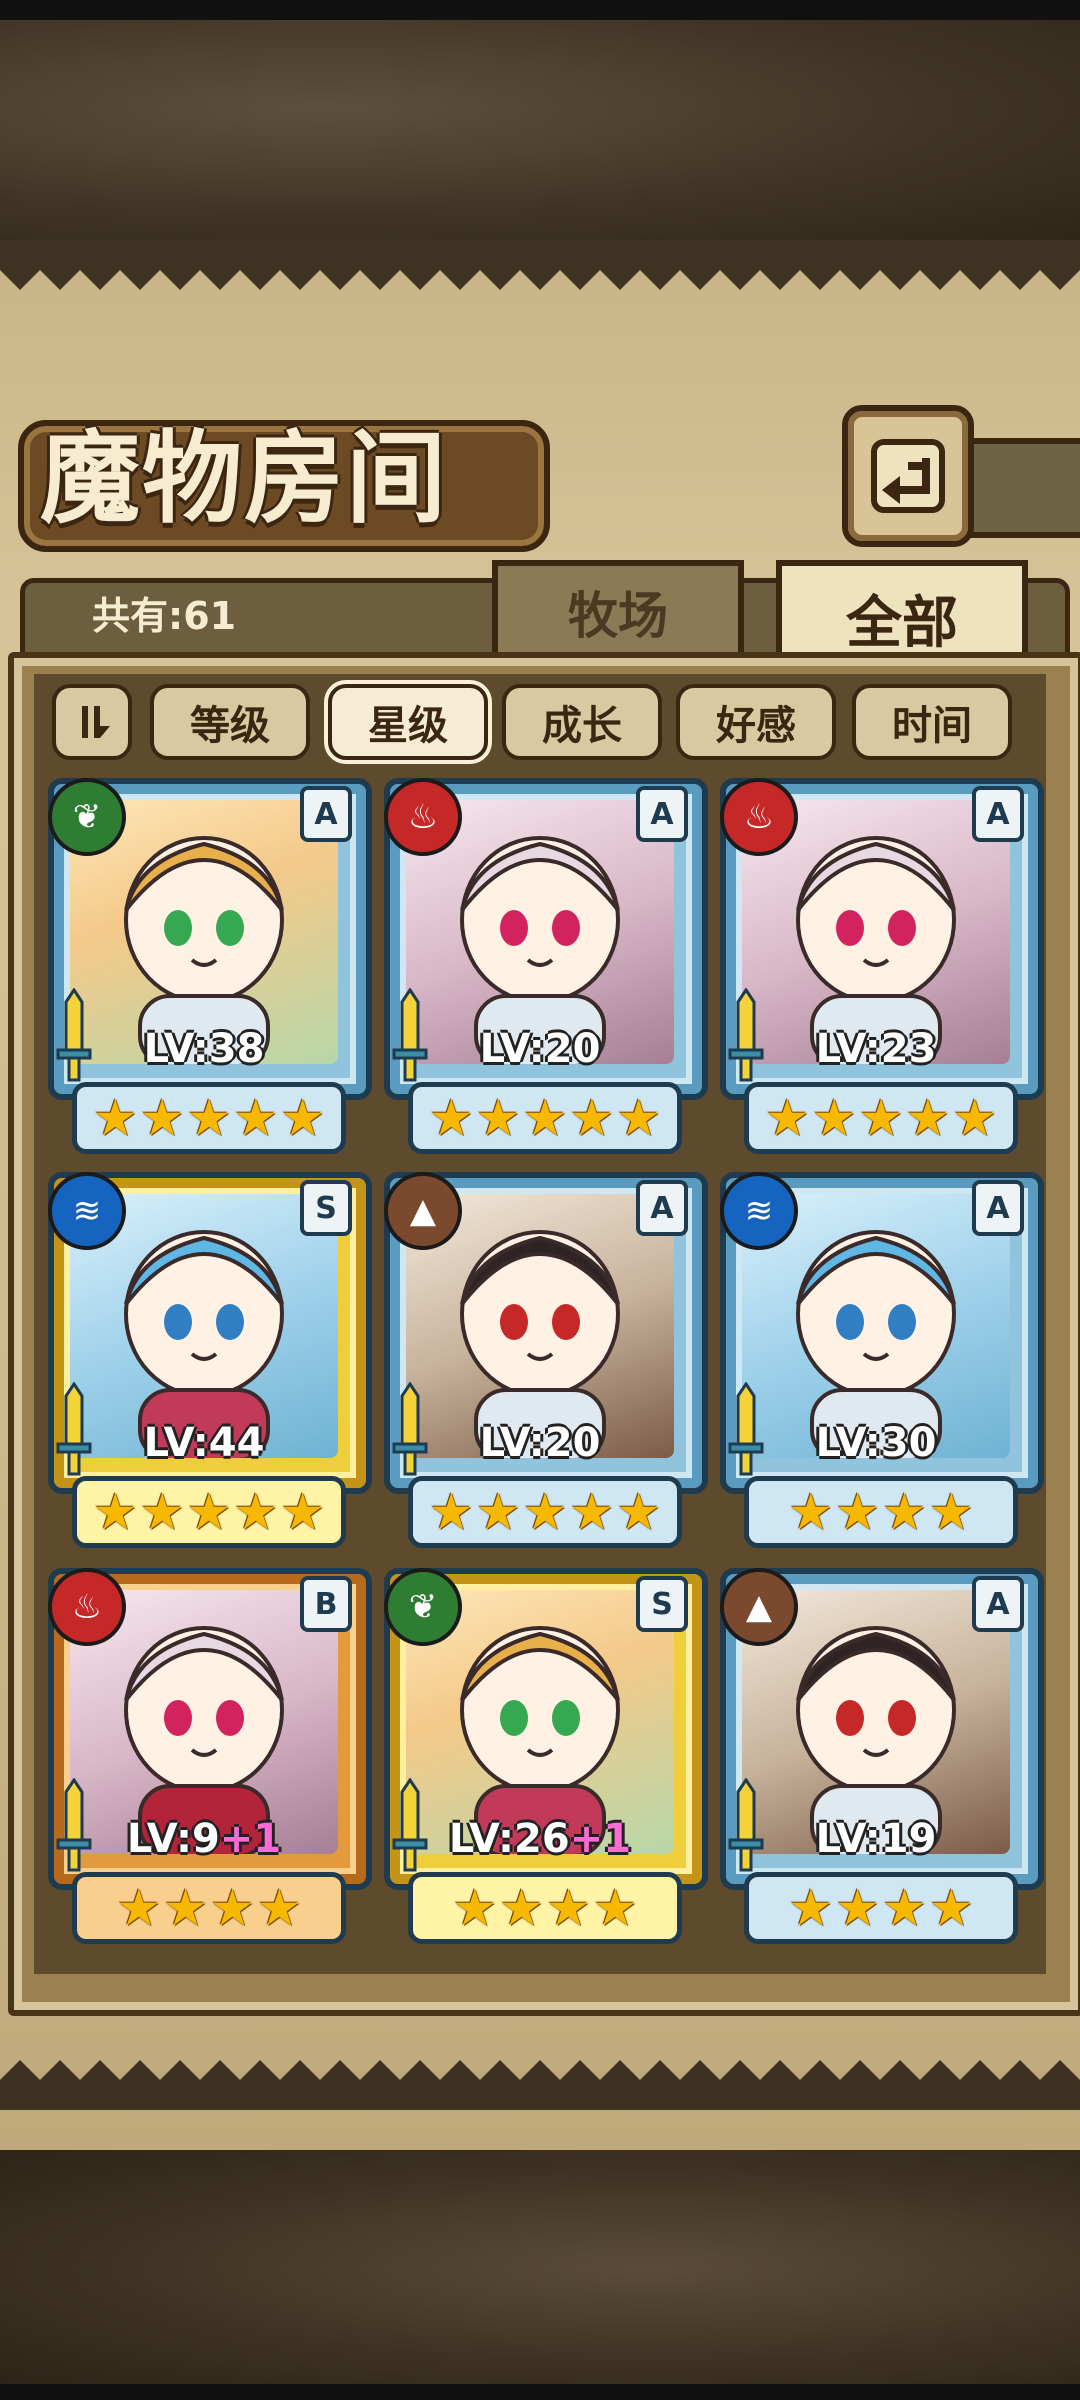 This screenshot has height=2400, width=1080. I want to click on level-text: LV:23, so click(876, 1049).